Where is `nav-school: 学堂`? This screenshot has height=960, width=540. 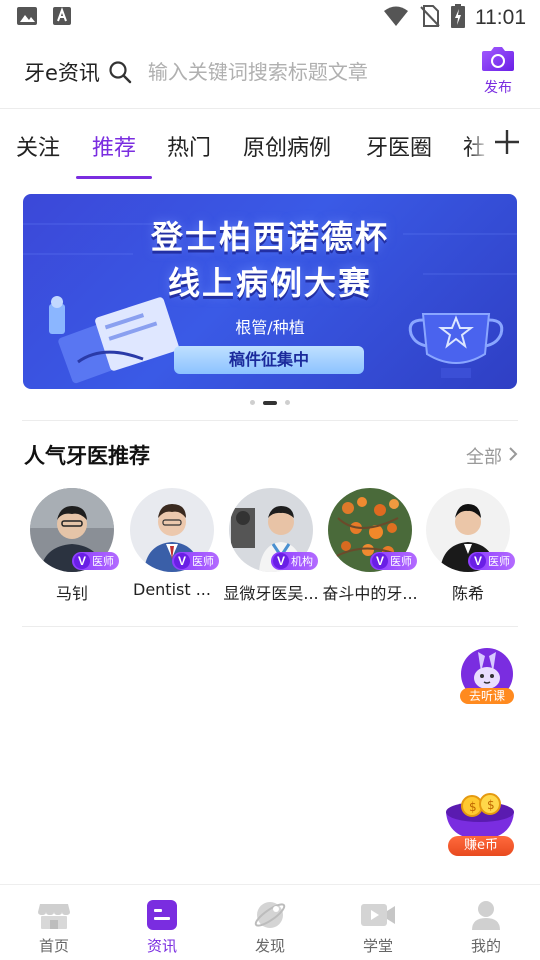
nav-school: 学堂 is located at coordinates (378, 922).